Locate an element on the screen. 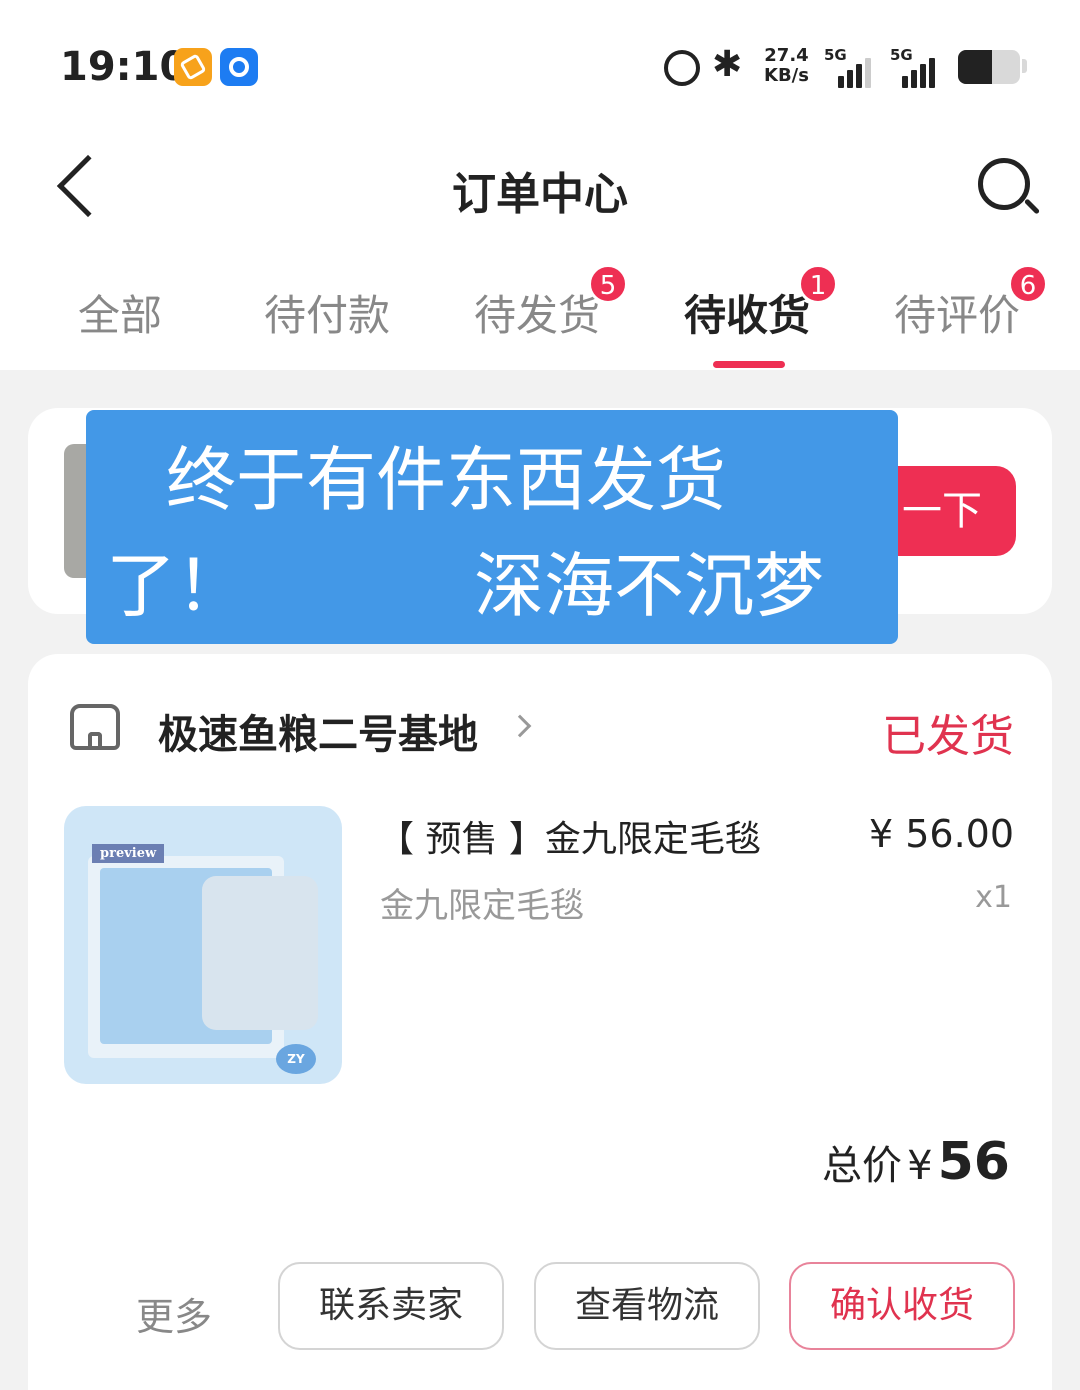 Image resolution: width=1080 pixels, height=1390 pixels. product-image: preview ZY is located at coordinates (203, 945).